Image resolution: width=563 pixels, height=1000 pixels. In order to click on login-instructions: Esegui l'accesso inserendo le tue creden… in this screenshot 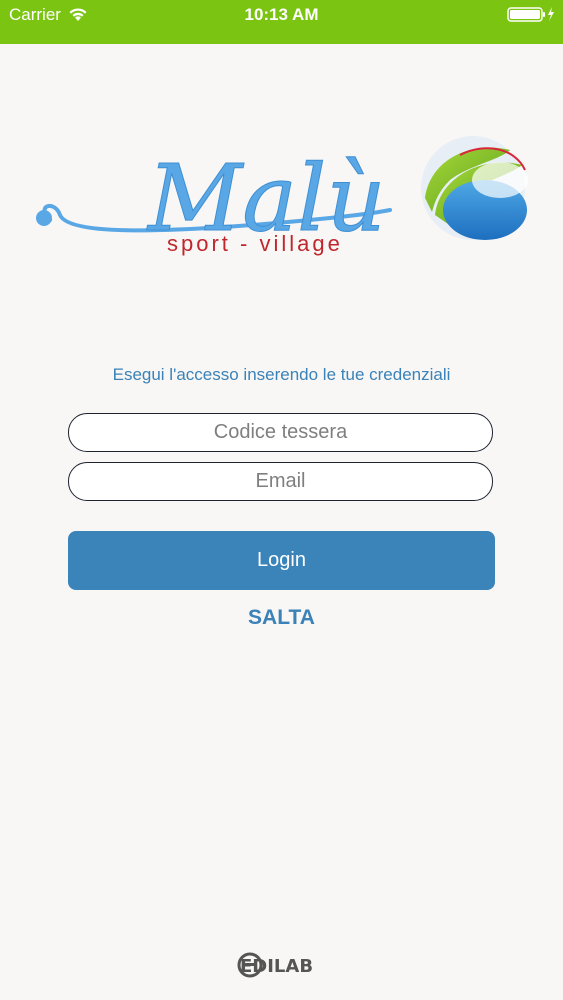, I will do `click(281, 374)`.